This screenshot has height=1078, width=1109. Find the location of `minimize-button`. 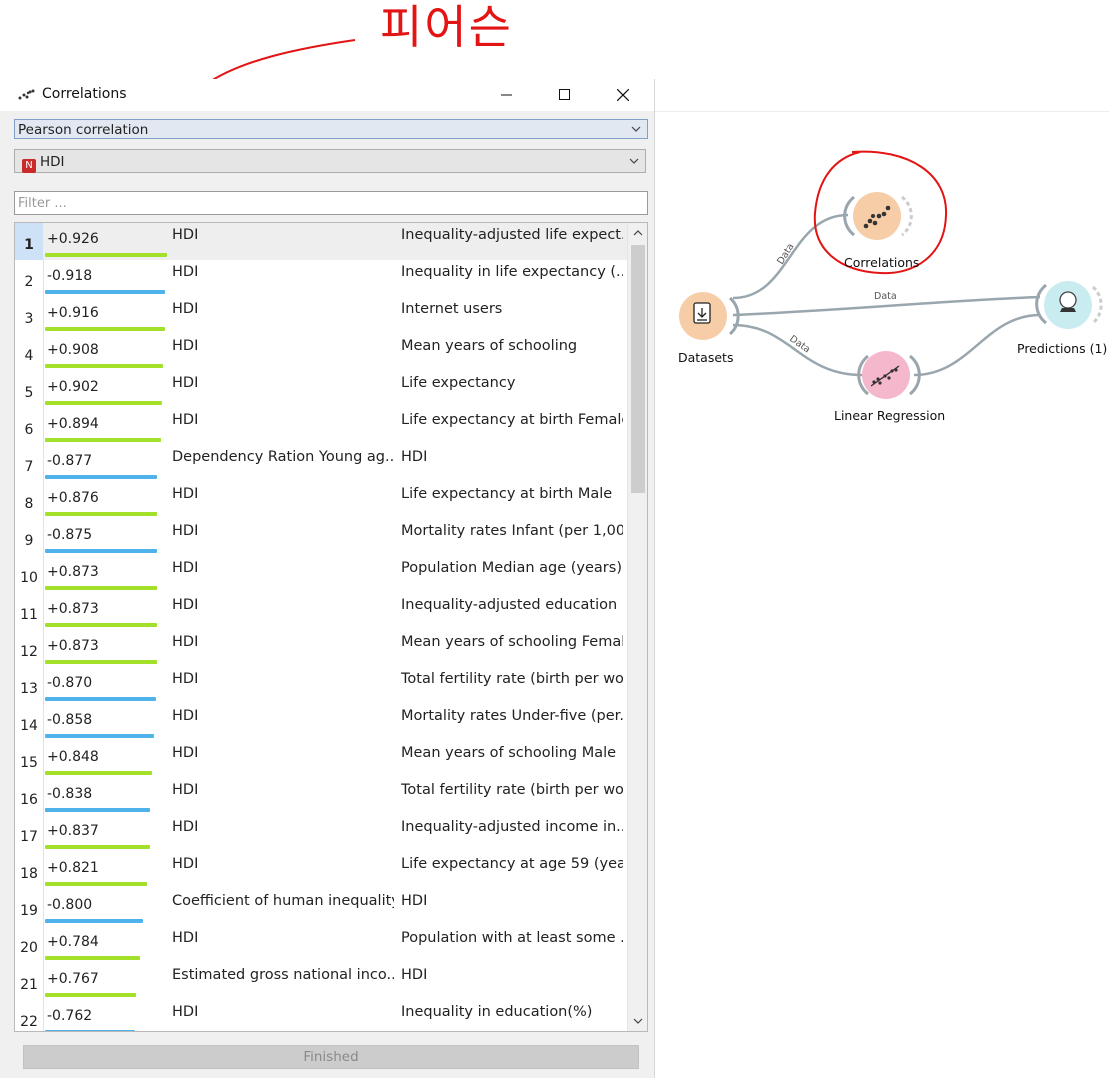

minimize-button is located at coordinates (507, 95).